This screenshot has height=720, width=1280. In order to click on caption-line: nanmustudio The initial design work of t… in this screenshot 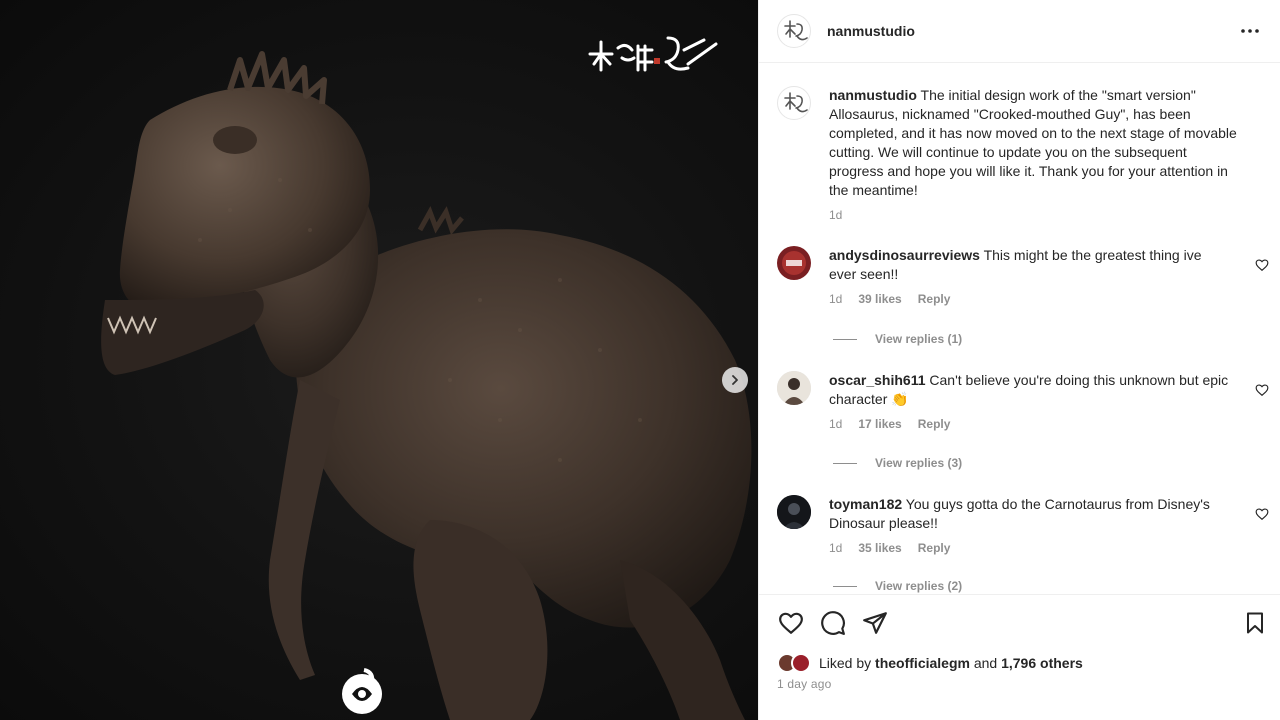, I will do `click(1046, 95)`.